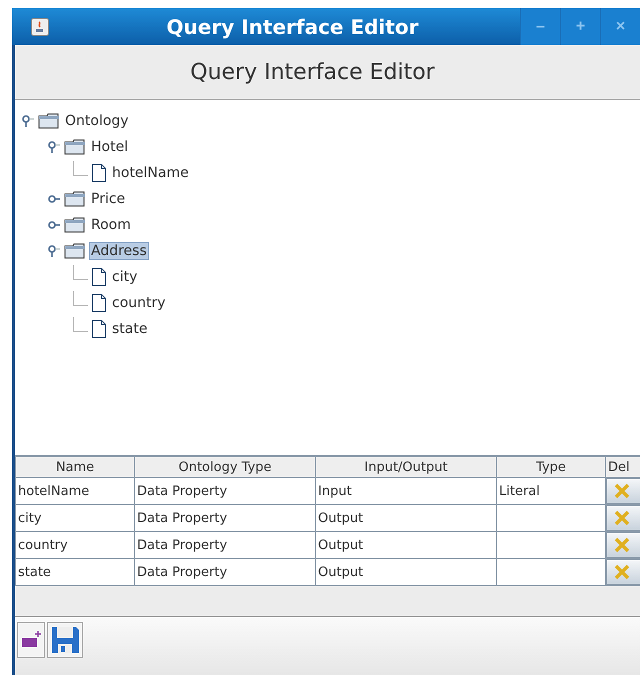  What do you see at coordinates (119, 251) in the screenshot?
I see `tree-item: Address` at bounding box center [119, 251].